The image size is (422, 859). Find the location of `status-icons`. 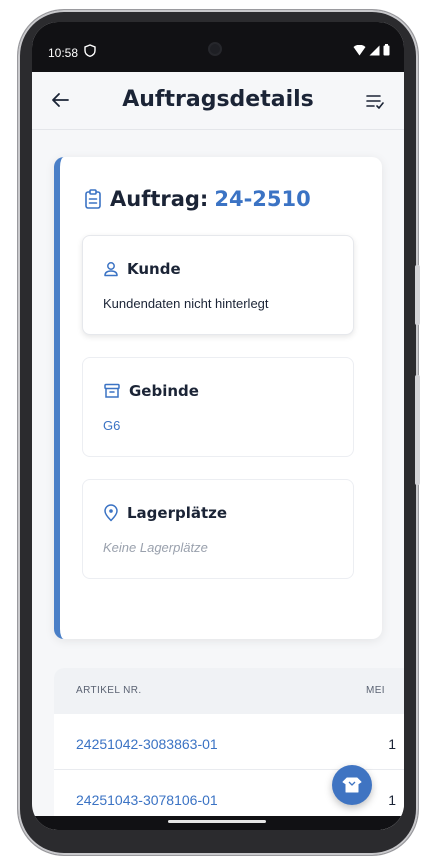

status-icons is located at coordinates (371, 50).